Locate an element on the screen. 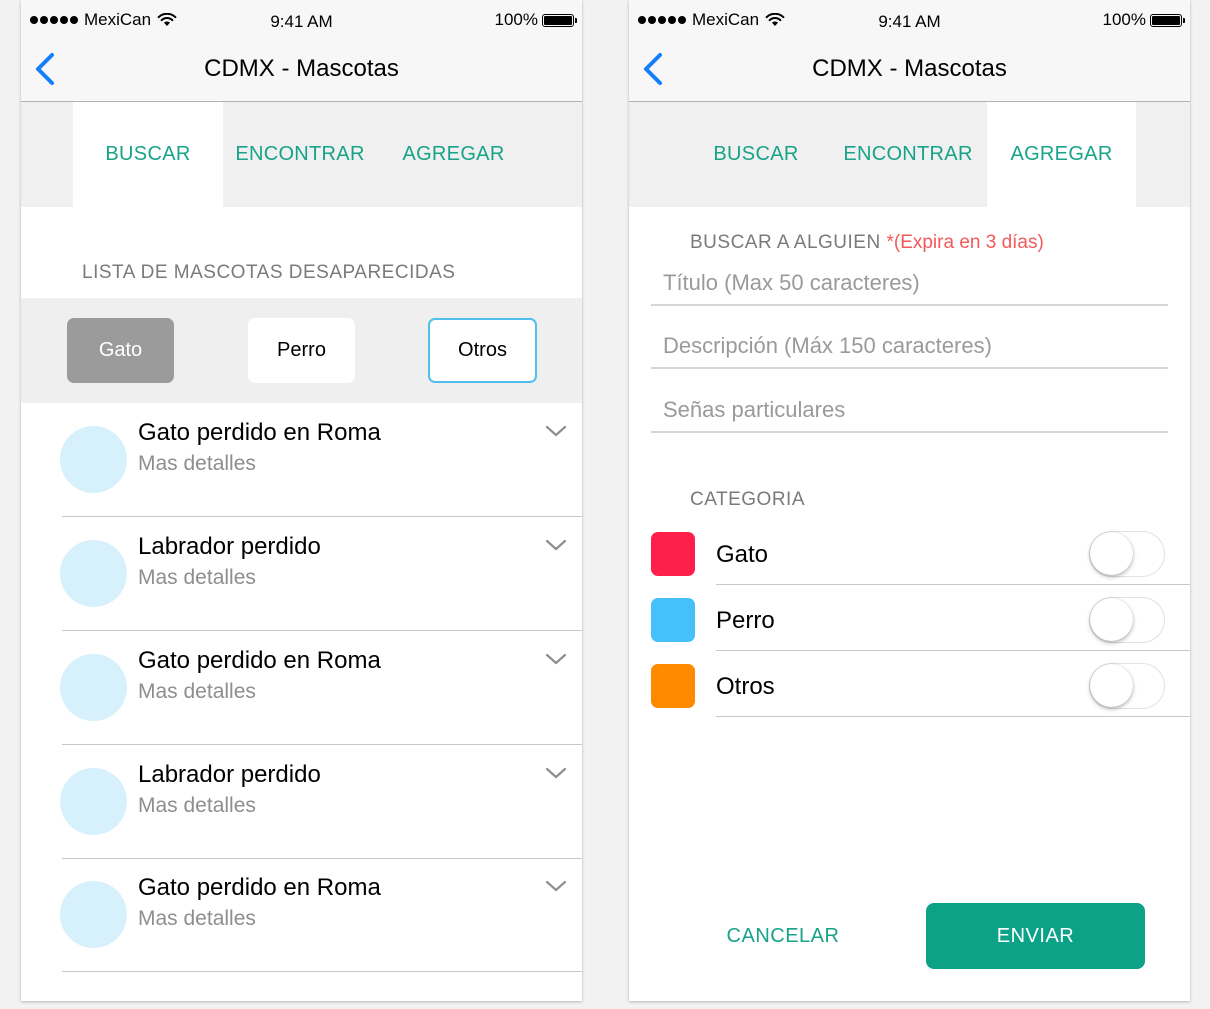 Image resolution: width=1210 pixels, height=1009 pixels. category-row-gato: Gato is located at coordinates (909, 552).